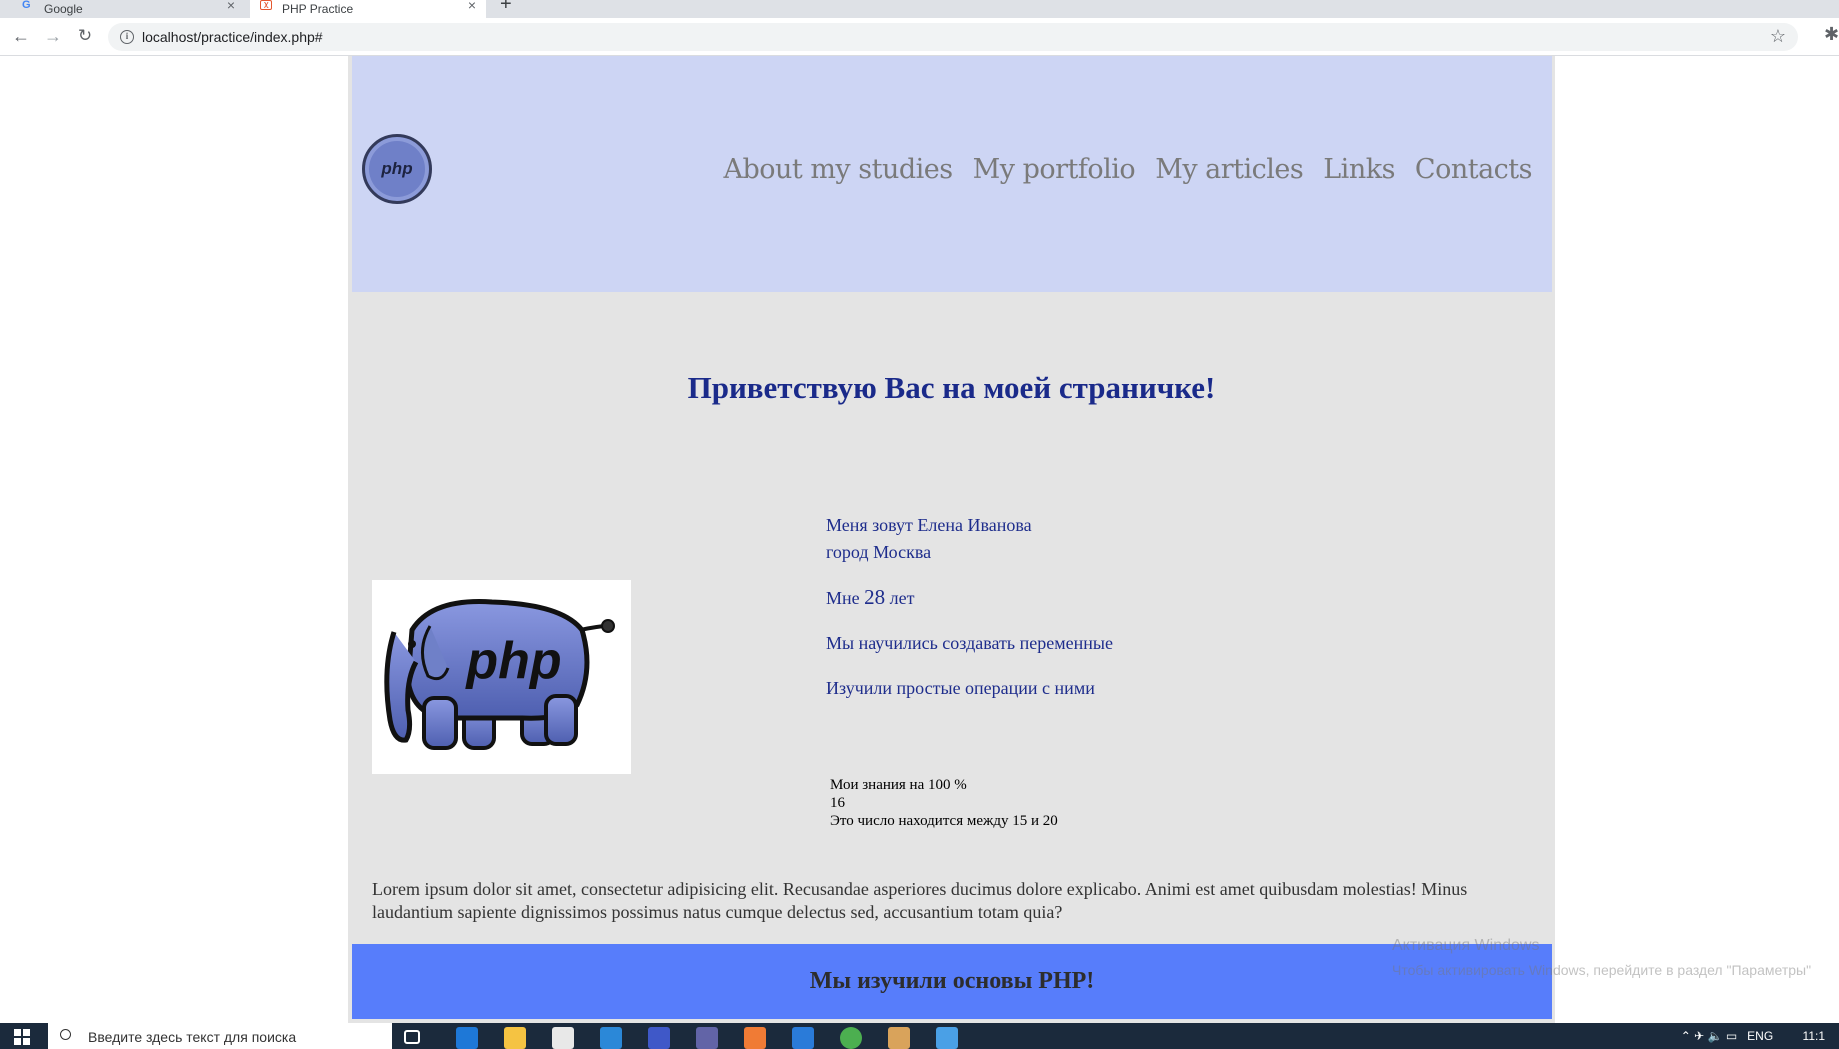  What do you see at coordinates (969, 643) in the screenshot?
I see `variables-line: Мы научились создавать переменные` at bounding box center [969, 643].